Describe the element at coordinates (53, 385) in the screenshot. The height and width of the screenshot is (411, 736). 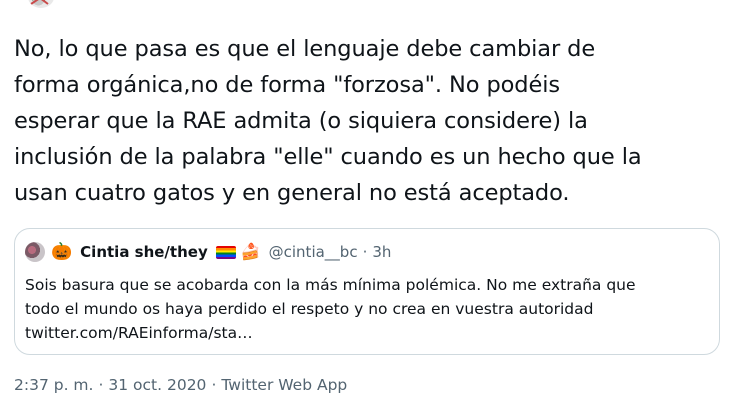
I see `tweet-timestamp: 2:37 p. m.` at that location.